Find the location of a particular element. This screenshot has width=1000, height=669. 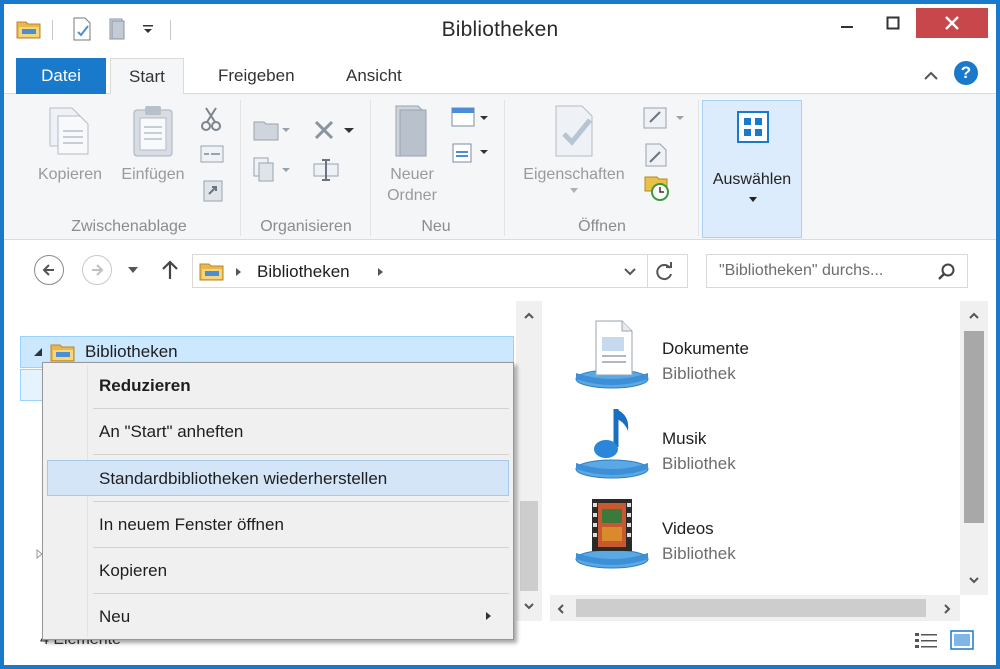

paste-icon is located at coordinates (153, 131).